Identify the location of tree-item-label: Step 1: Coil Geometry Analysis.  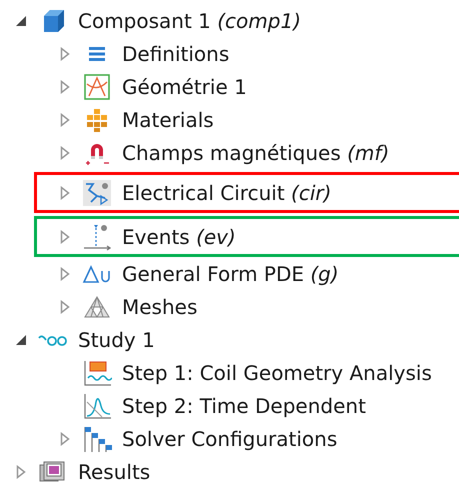
(277, 372).